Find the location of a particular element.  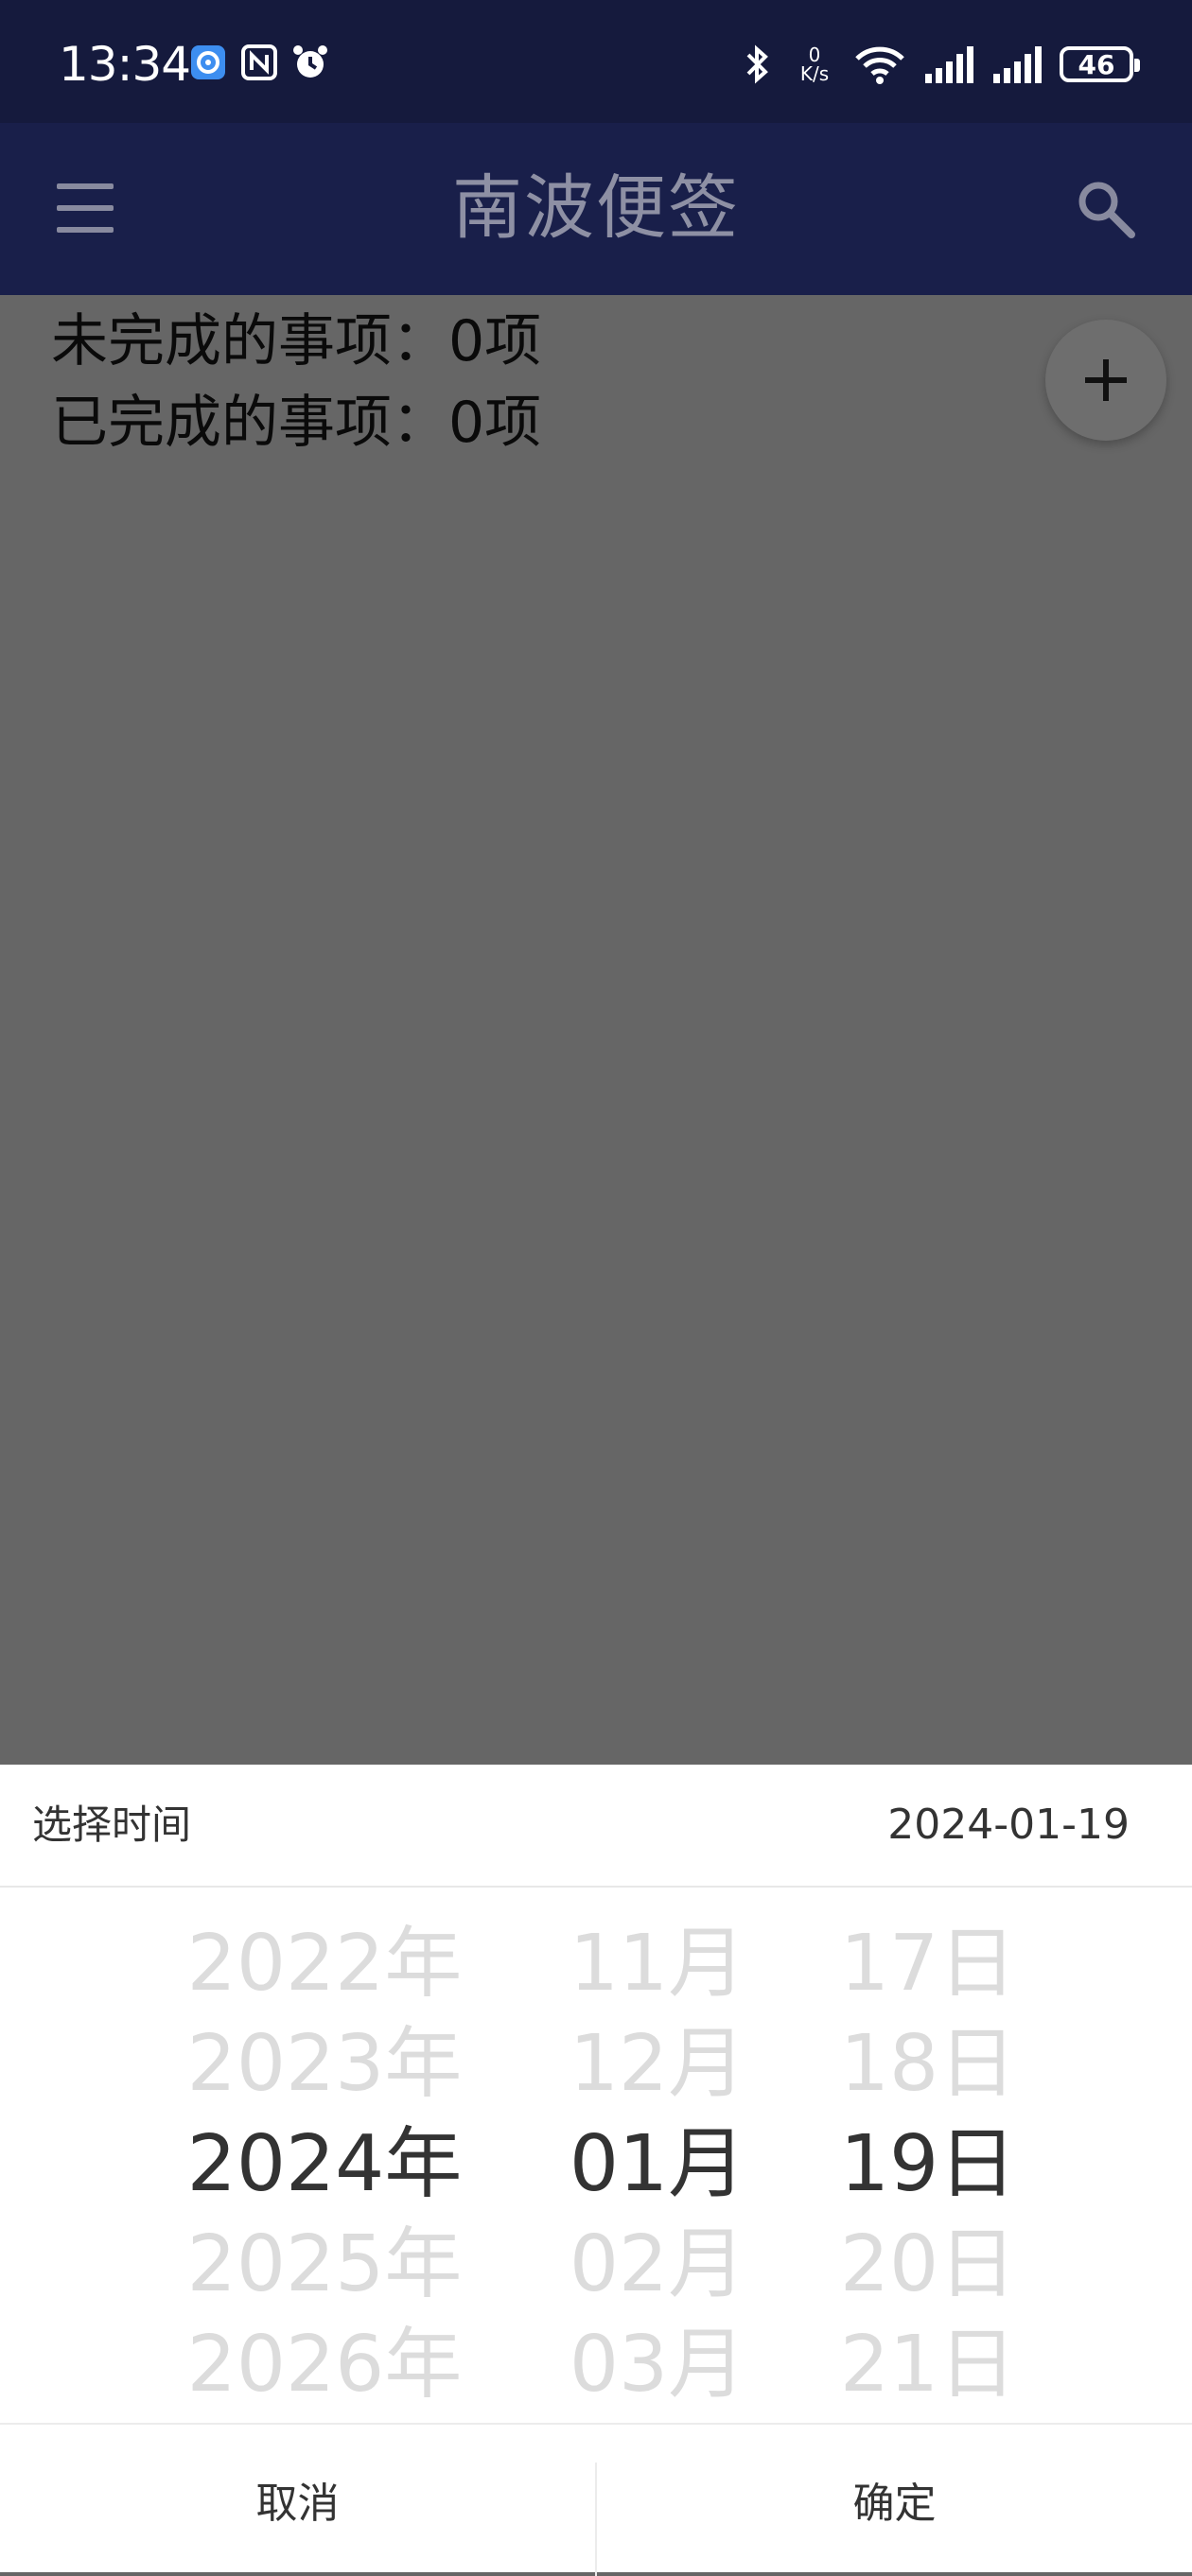

bluetooth-icon is located at coordinates (757, 64).